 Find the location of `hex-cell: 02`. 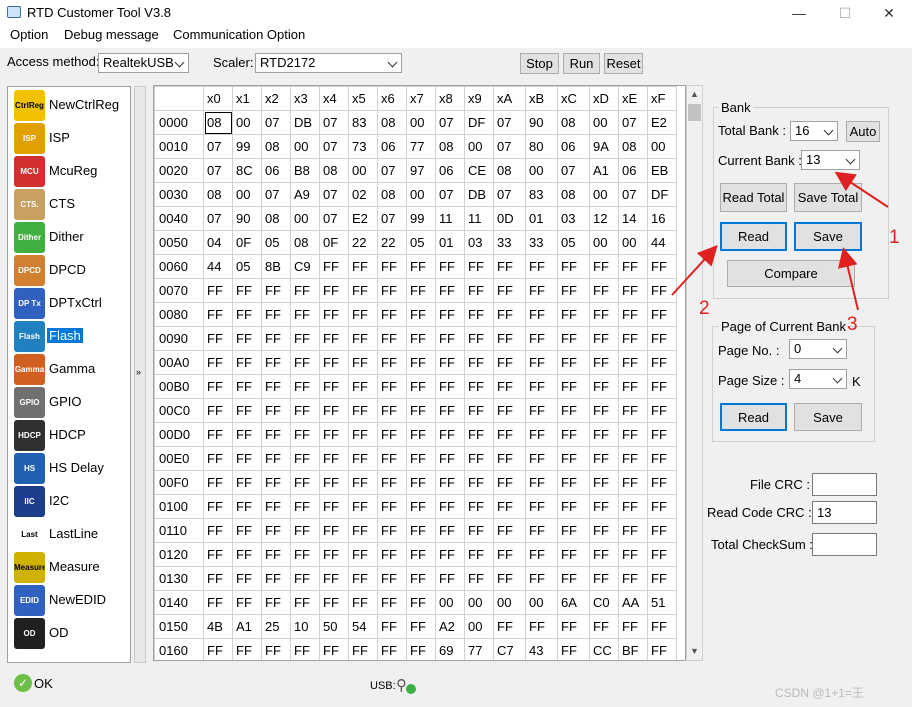

hex-cell: 02 is located at coordinates (363, 194).